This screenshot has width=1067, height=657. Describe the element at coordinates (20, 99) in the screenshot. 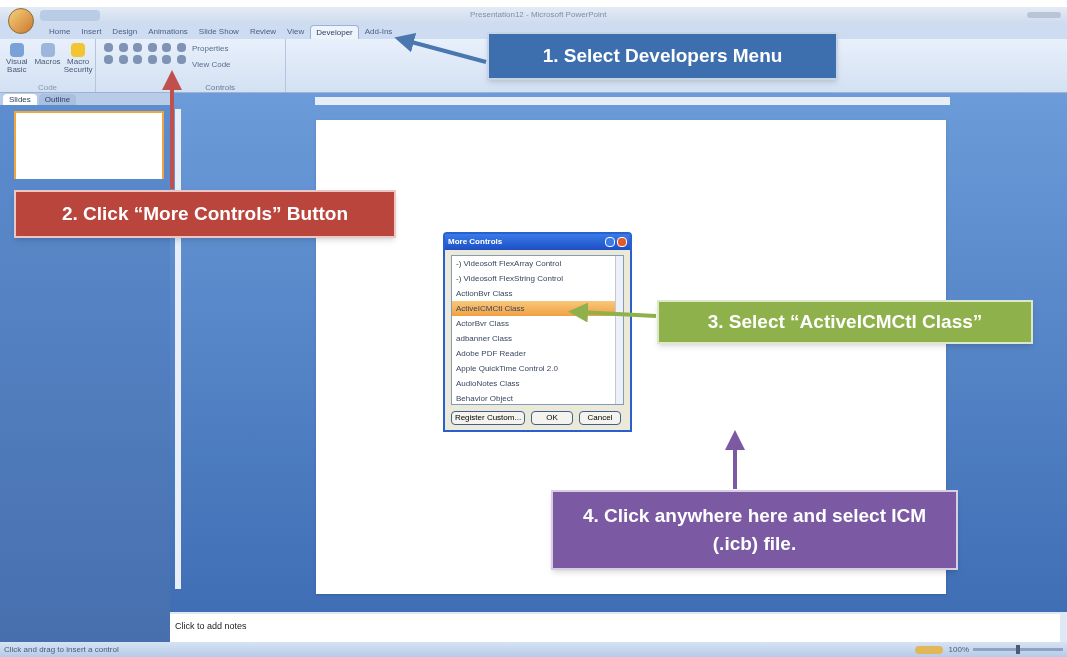

I see `pane-tab: Slides` at that location.